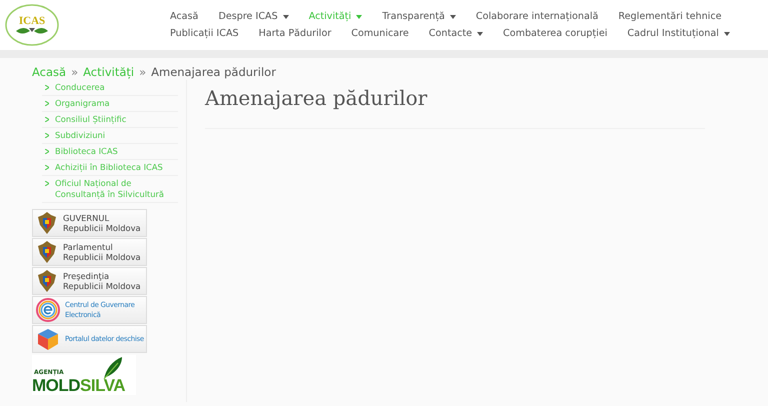 The image size is (768, 406). Describe the element at coordinates (48, 339) in the screenshot. I see `cube-icon` at that location.